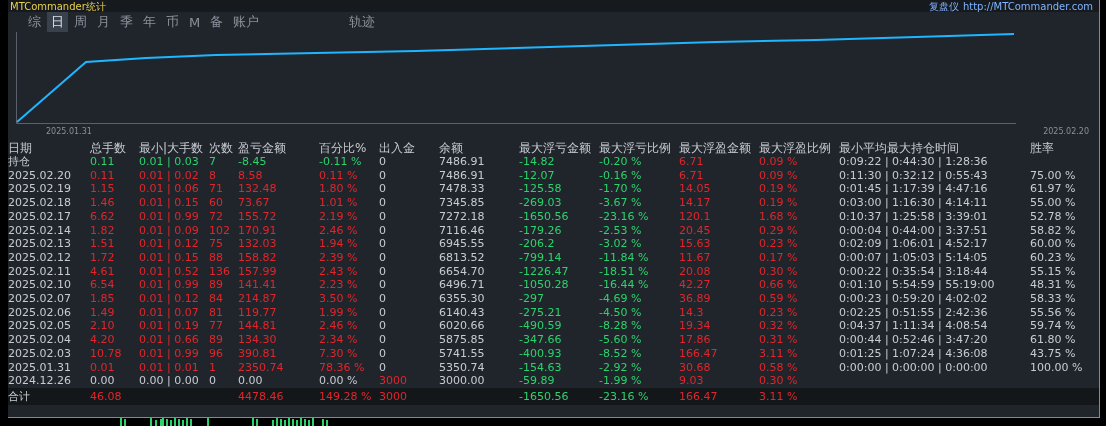  Describe the element at coordinates (258, 189) in the screenshot. I see `table-cell-text: 132.48` at that location.